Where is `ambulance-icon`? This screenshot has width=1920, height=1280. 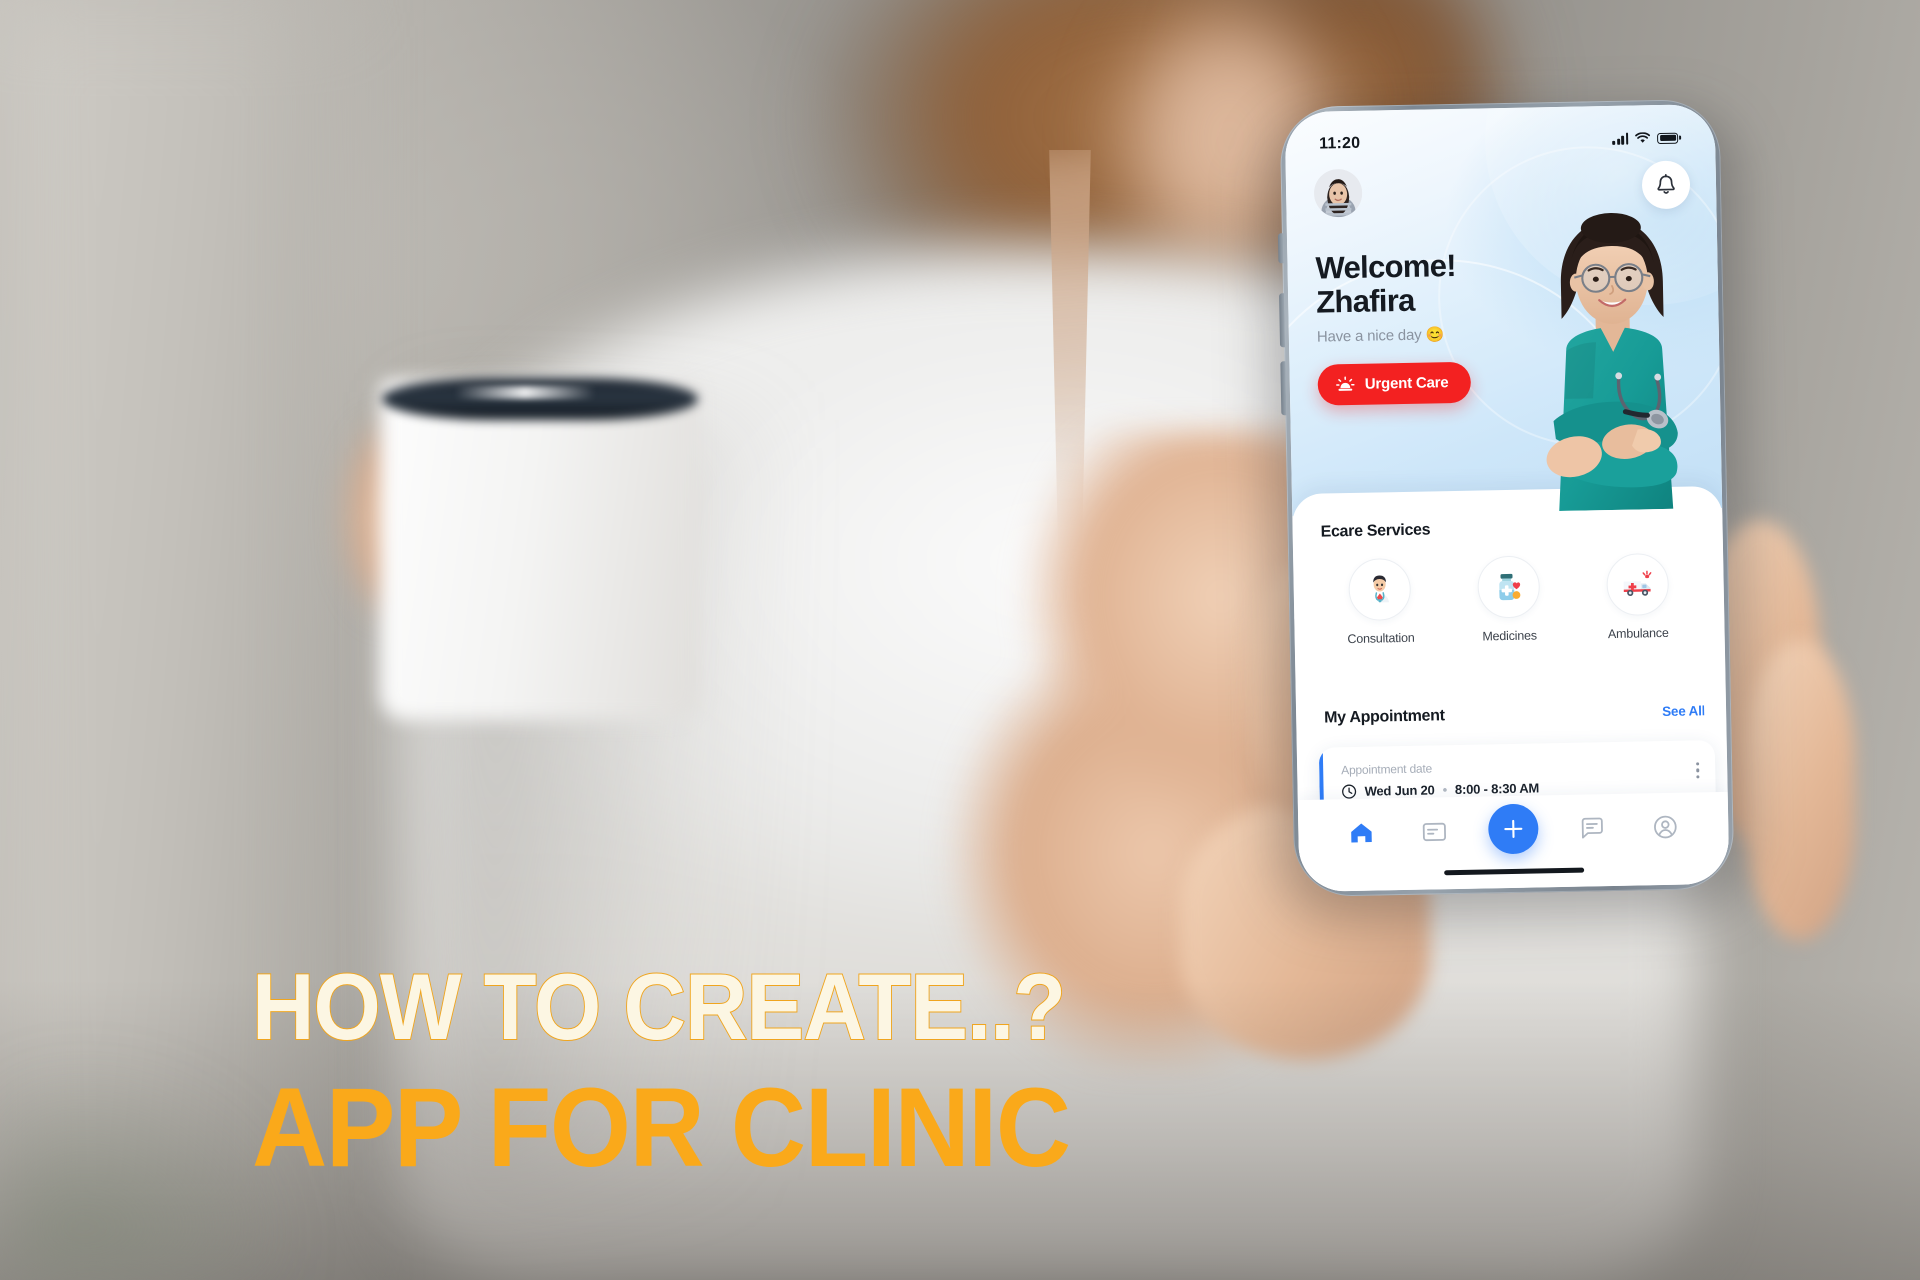
ambulance-icon is located at coordinates (1637, 583).